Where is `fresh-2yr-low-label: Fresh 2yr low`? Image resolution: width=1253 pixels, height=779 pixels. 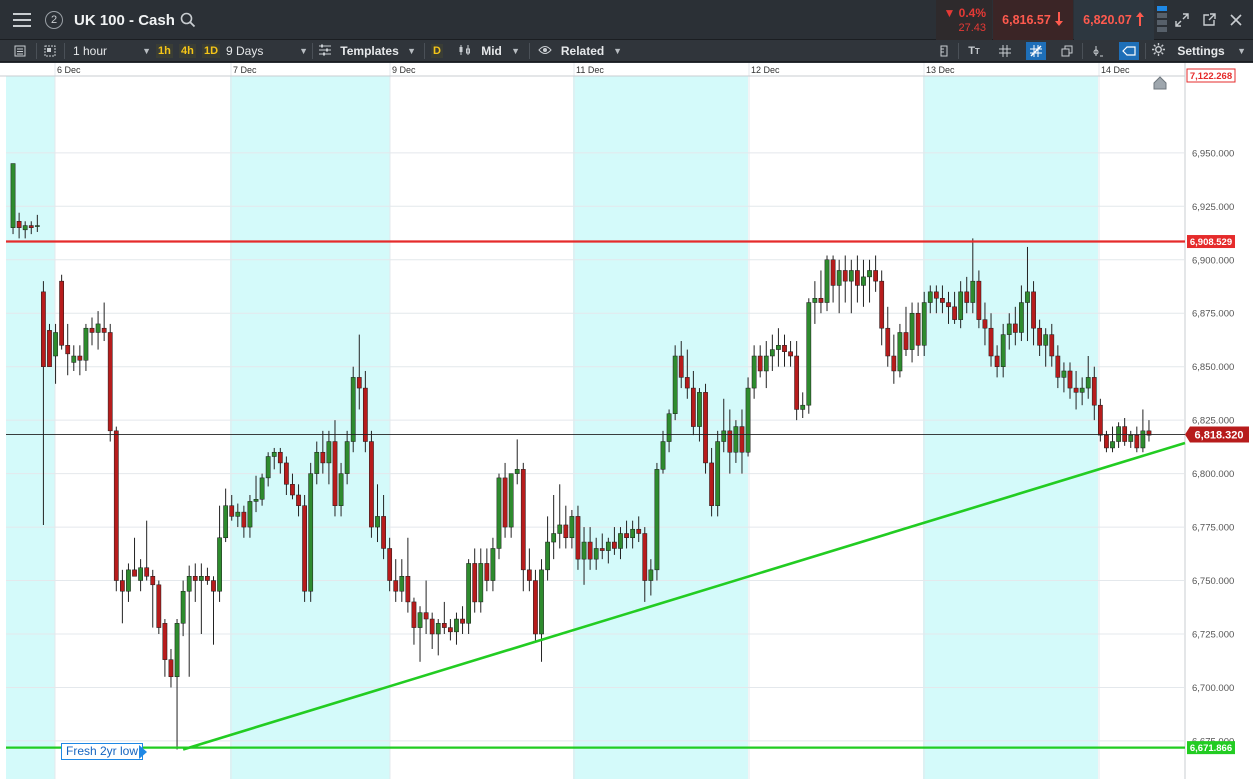
fresh-2yr-low-label: Fresh 2yr low is located at coordinates (102, 751).